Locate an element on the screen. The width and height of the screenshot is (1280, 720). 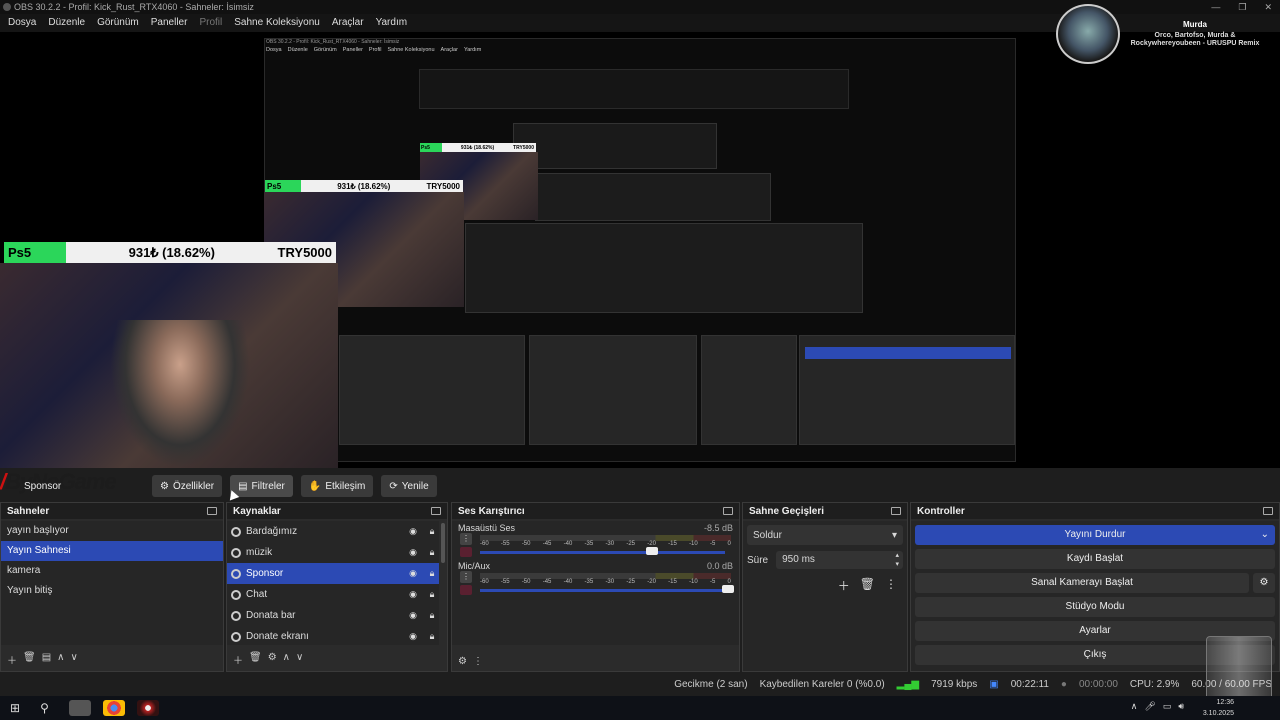
source-item: Donate ekranı ◉ 🔒︎ is located at coordinates (333, 636).